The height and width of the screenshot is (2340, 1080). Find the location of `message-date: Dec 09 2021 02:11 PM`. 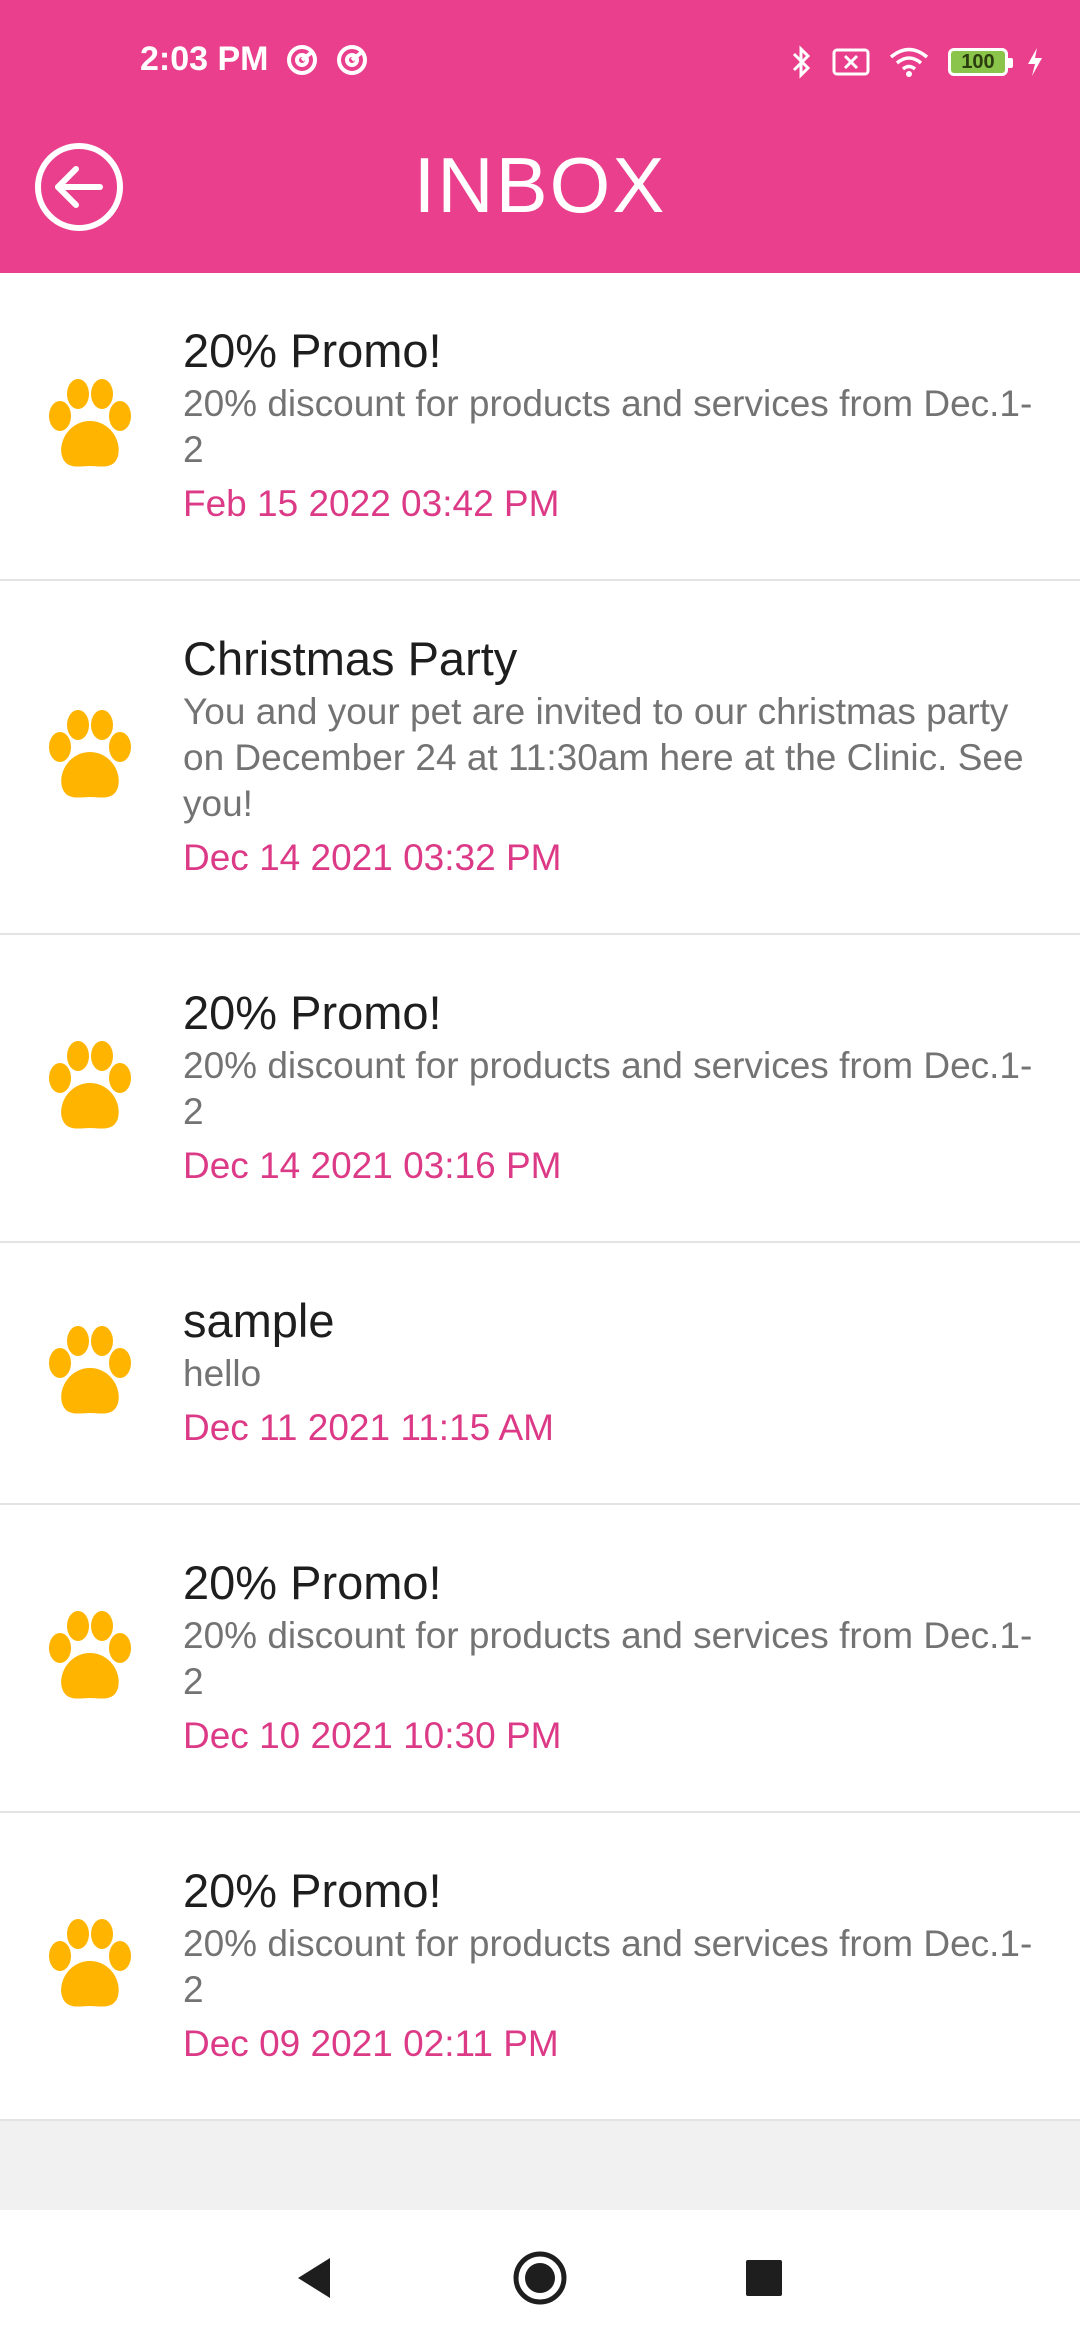

message-date: Dec 09 2021 02:11 PM is located at coordinates (371, 2043).